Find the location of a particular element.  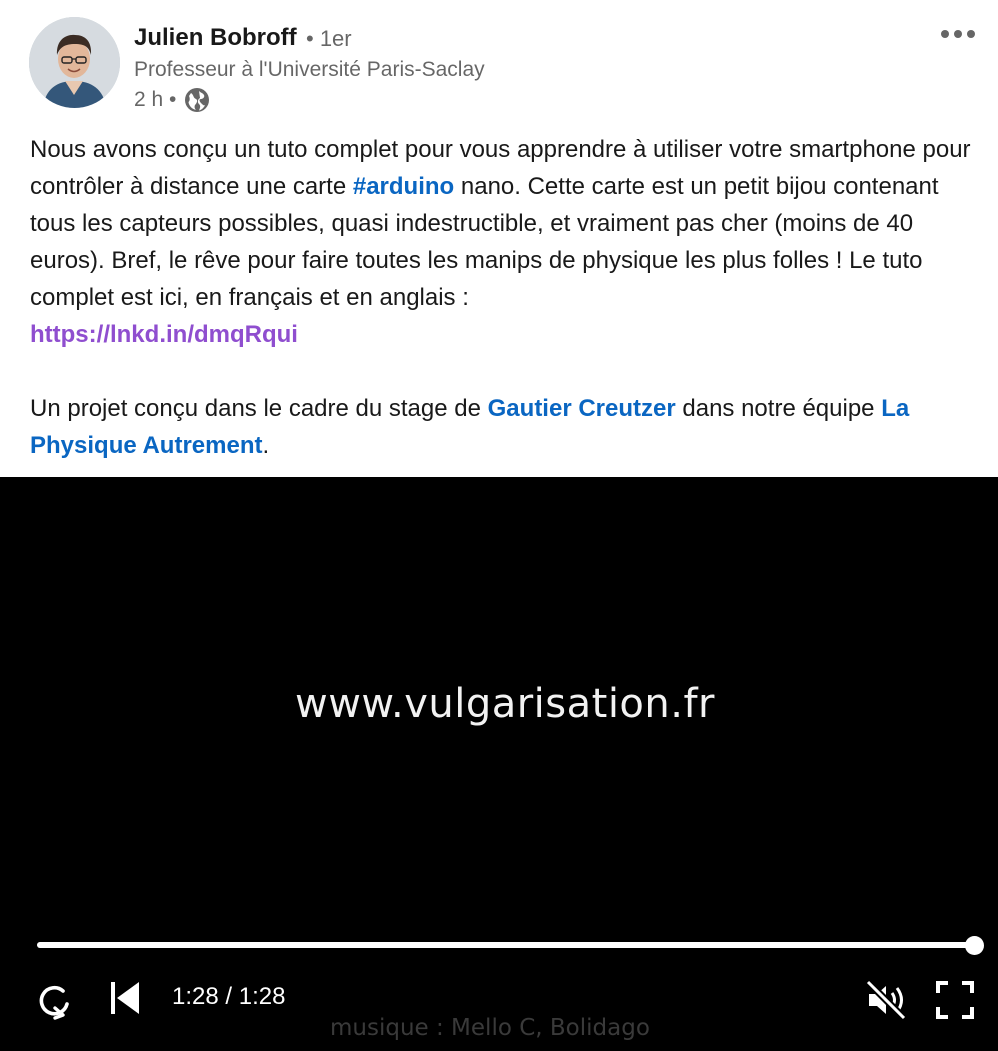

mute-button is located at coordinates (887, 1000).